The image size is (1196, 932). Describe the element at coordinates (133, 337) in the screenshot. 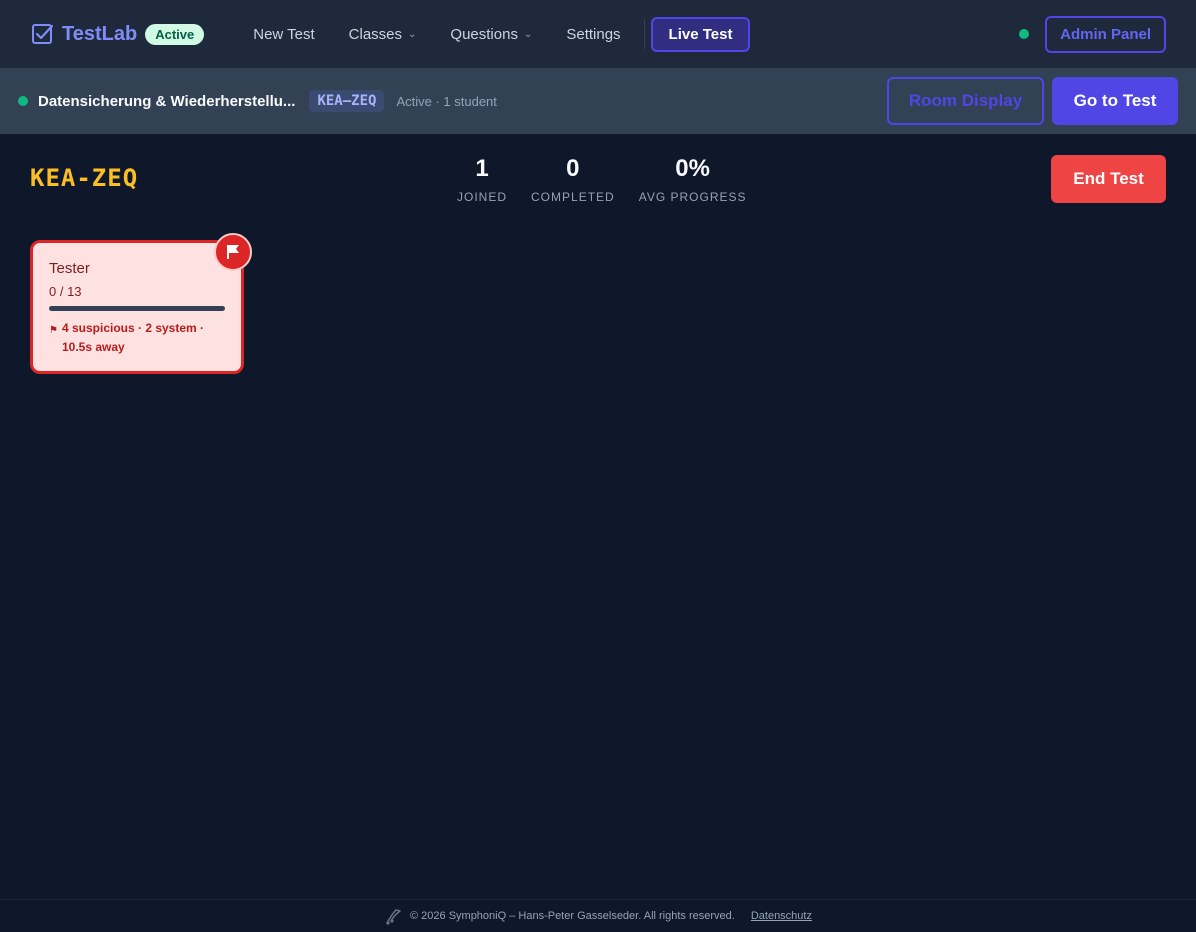

I see `student-flag-text: 4 suspicious · 2 system · 10.5s away` at that location.